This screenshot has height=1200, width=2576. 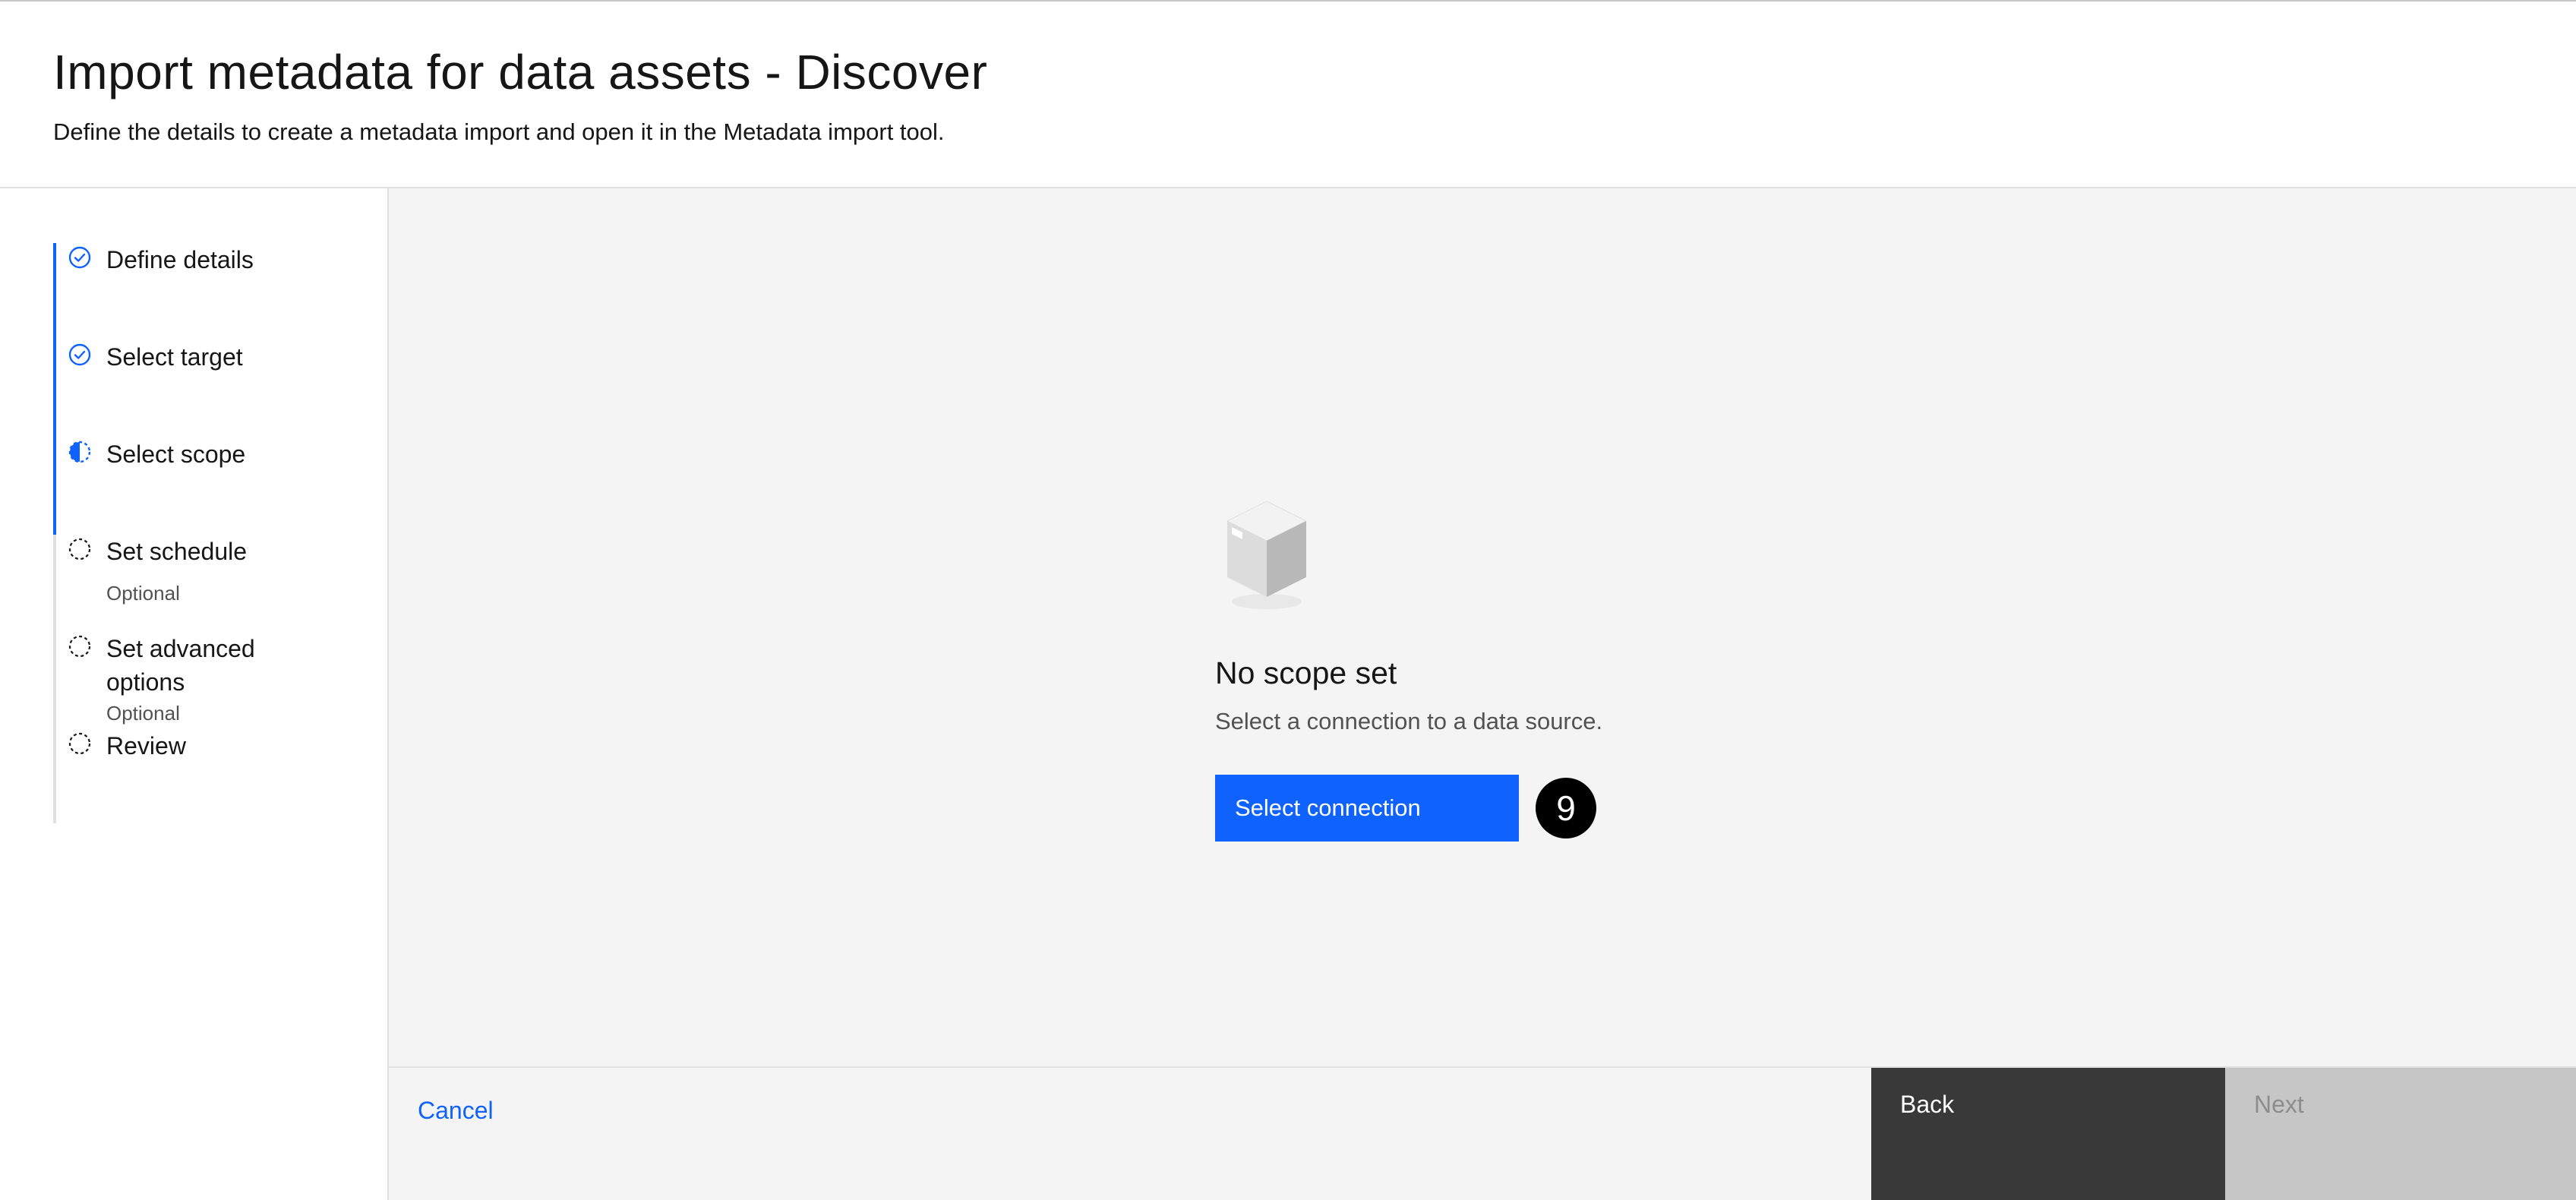 I want to click on box-icon, so click(x=1267, y=555).